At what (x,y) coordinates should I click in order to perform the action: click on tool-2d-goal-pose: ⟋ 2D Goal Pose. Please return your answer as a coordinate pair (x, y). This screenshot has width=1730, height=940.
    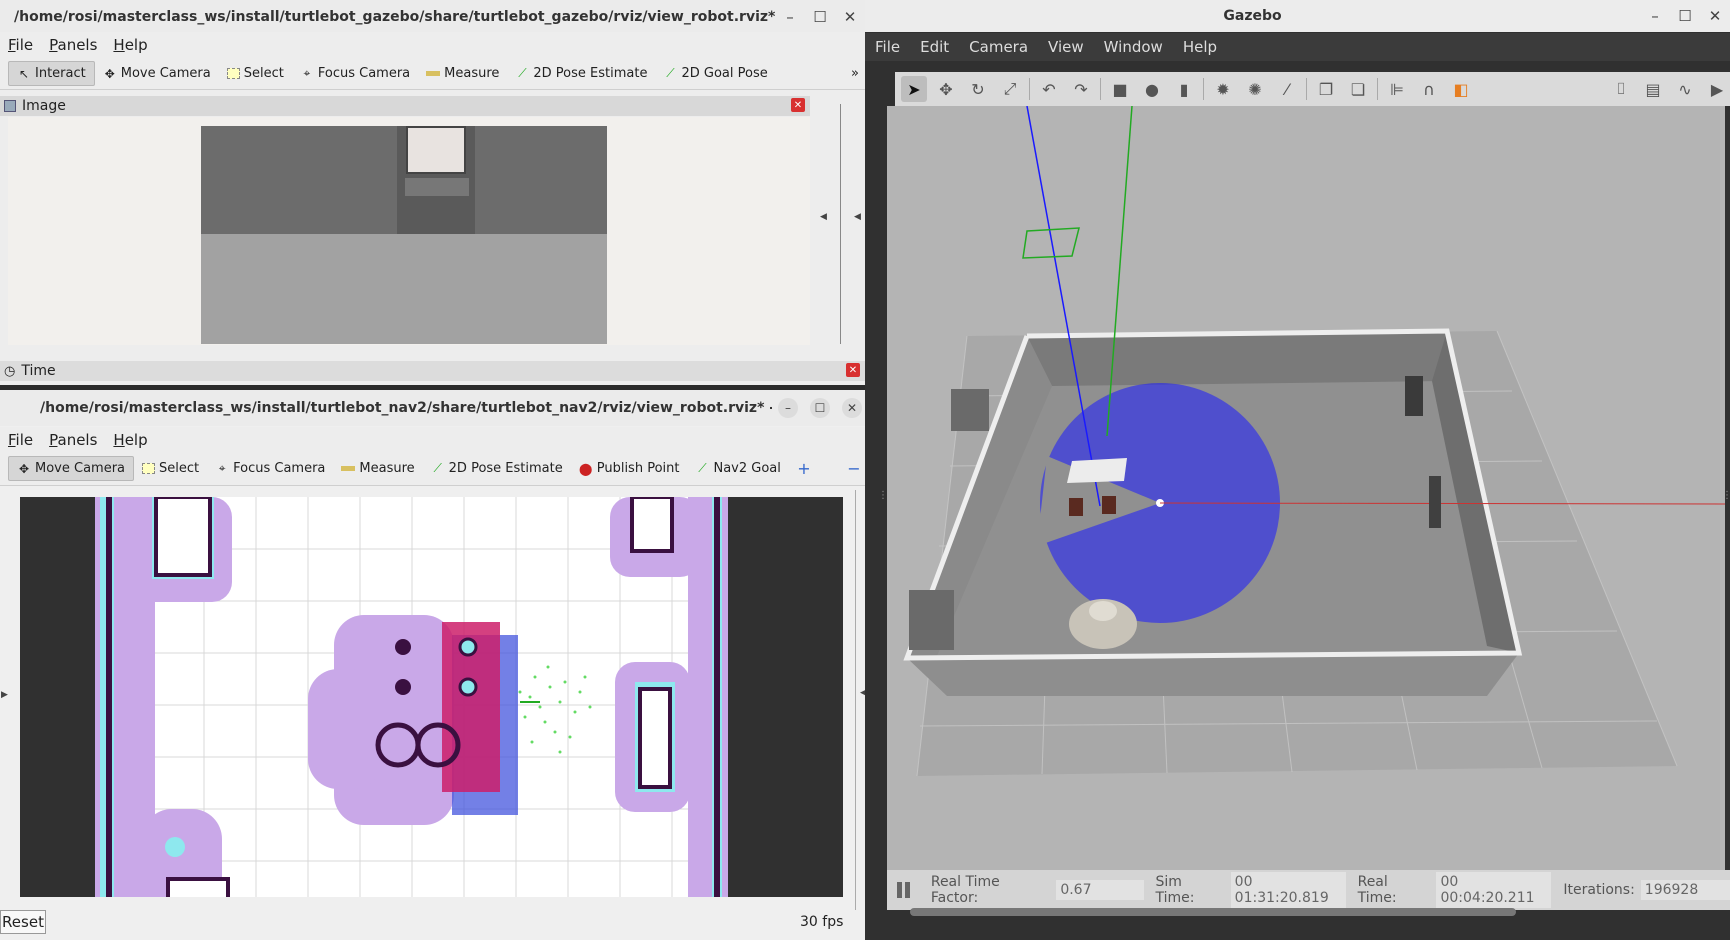
    Looking at the image, I should click on (715, 73).